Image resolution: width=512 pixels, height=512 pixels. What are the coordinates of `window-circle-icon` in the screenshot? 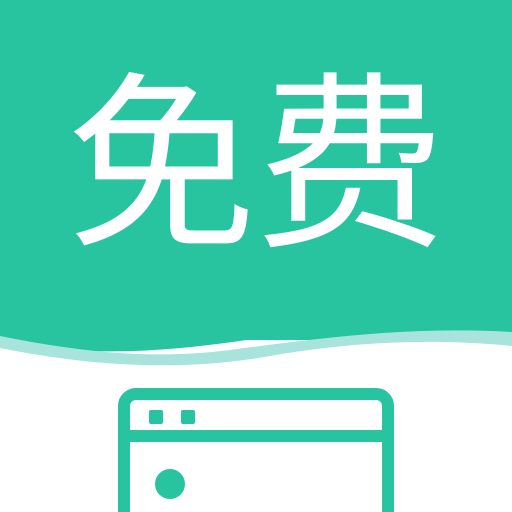 It's located at (170, 484).